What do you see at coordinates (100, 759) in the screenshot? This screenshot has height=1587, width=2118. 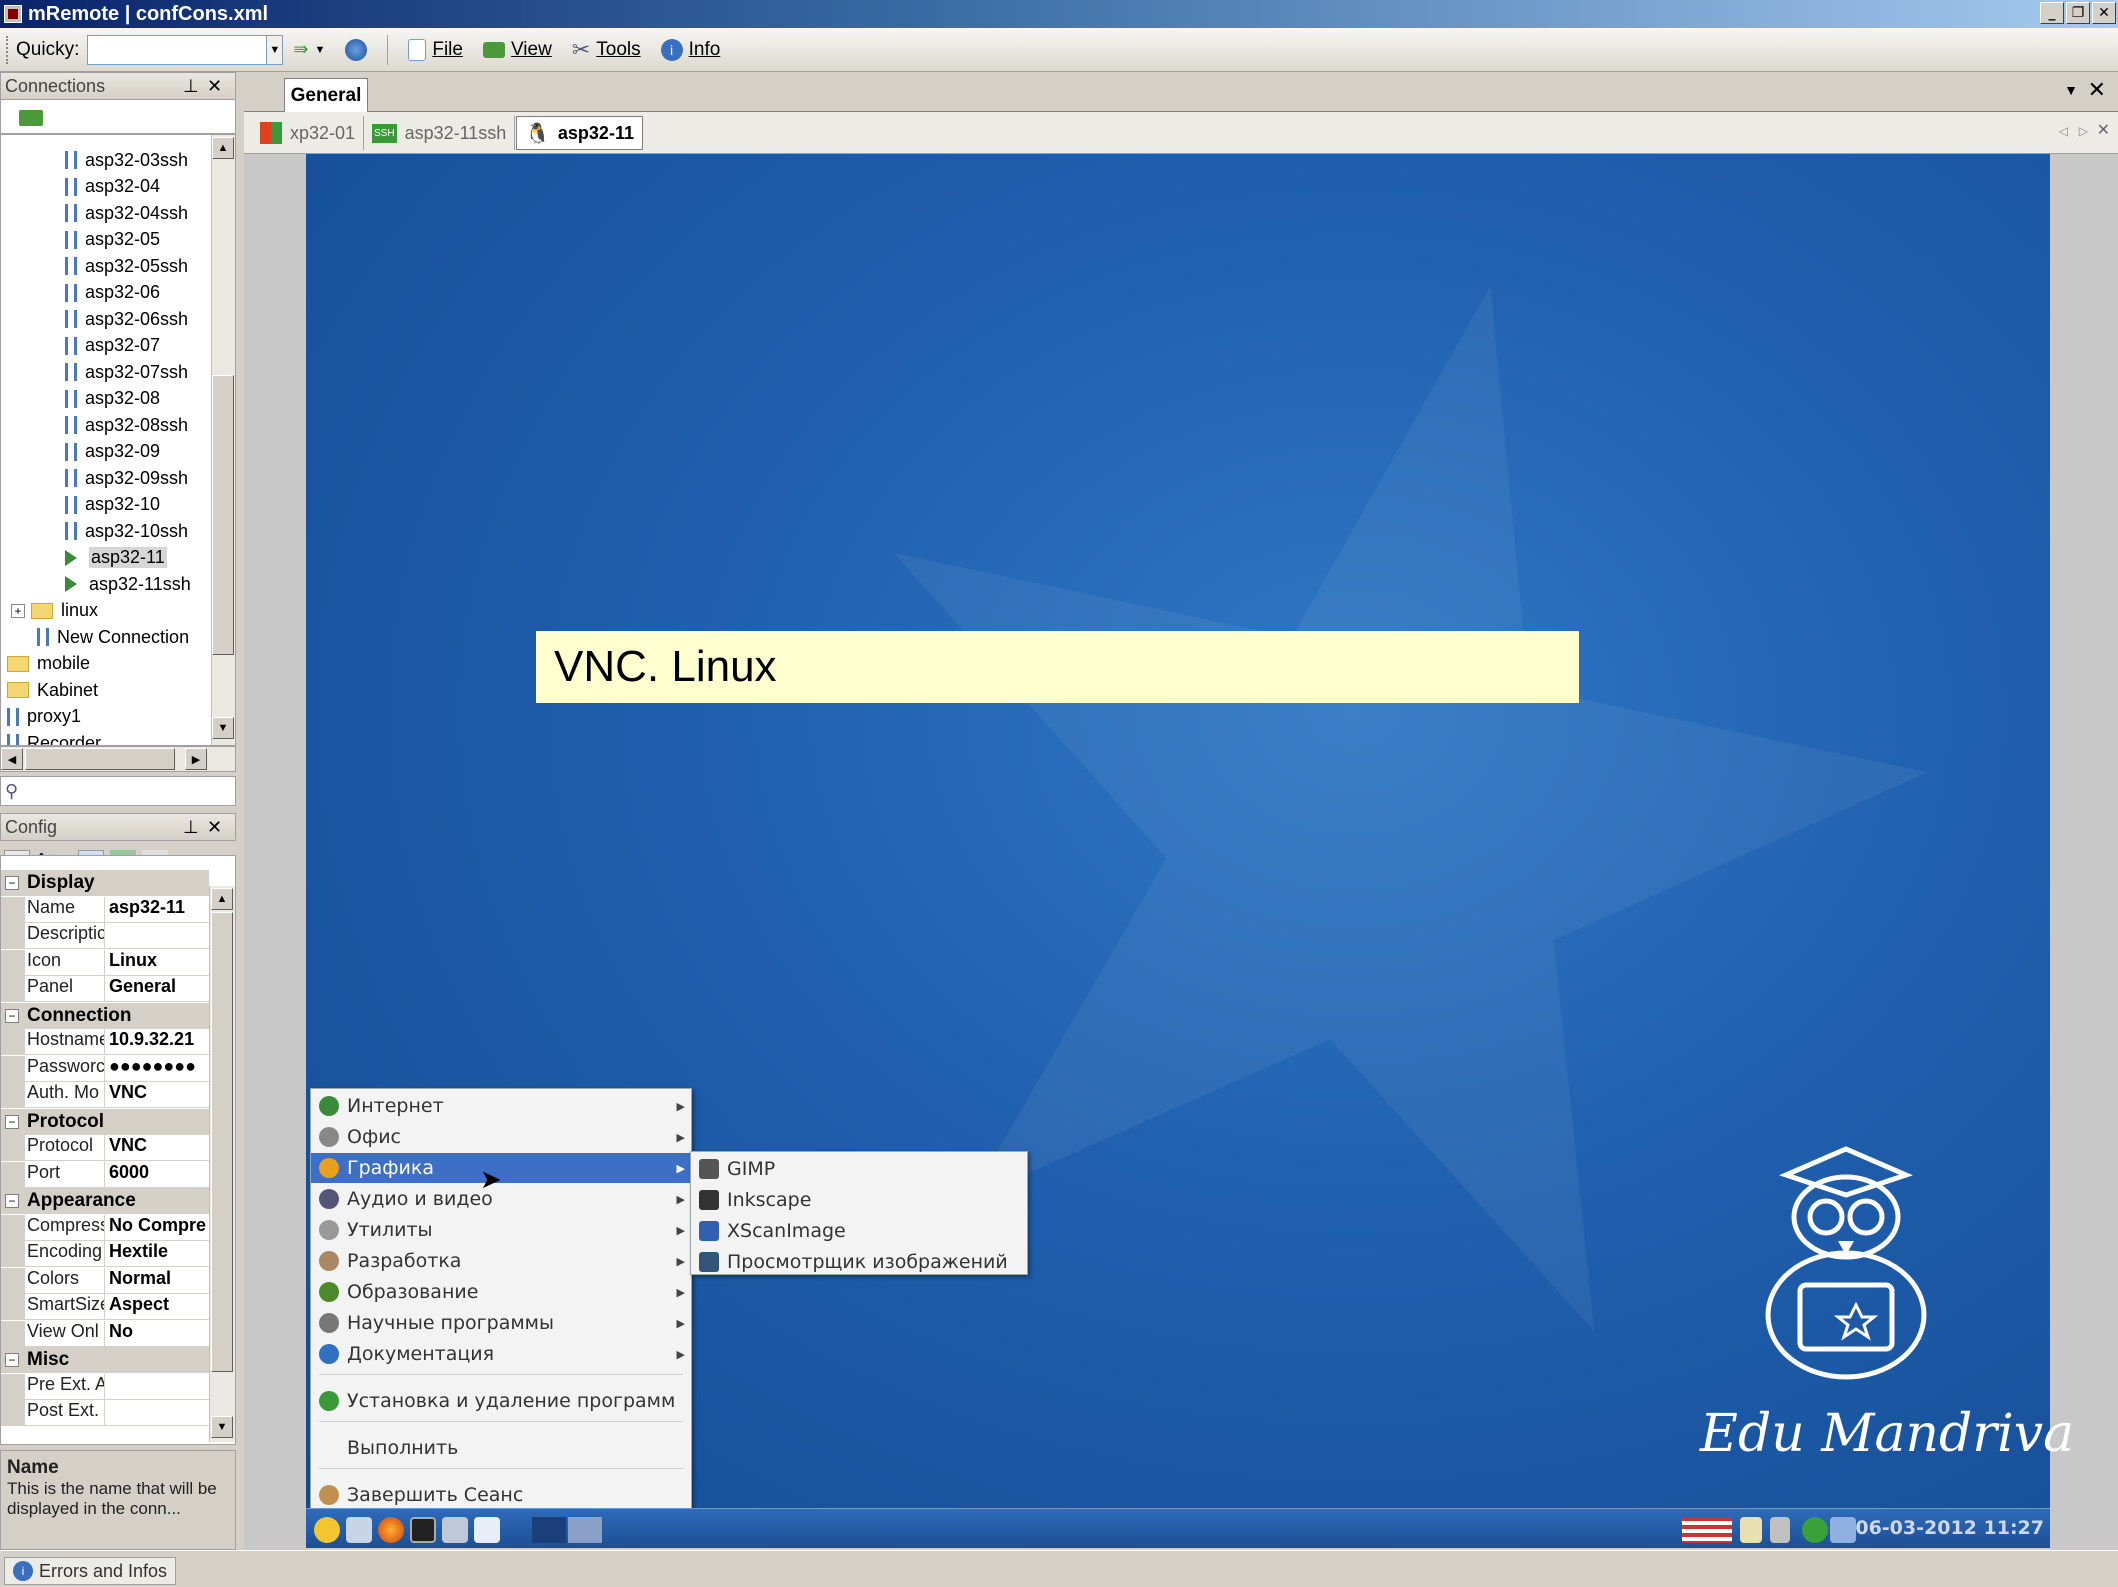 I see `horizontal-scroll-thumb` at bounding box center [100, 759].